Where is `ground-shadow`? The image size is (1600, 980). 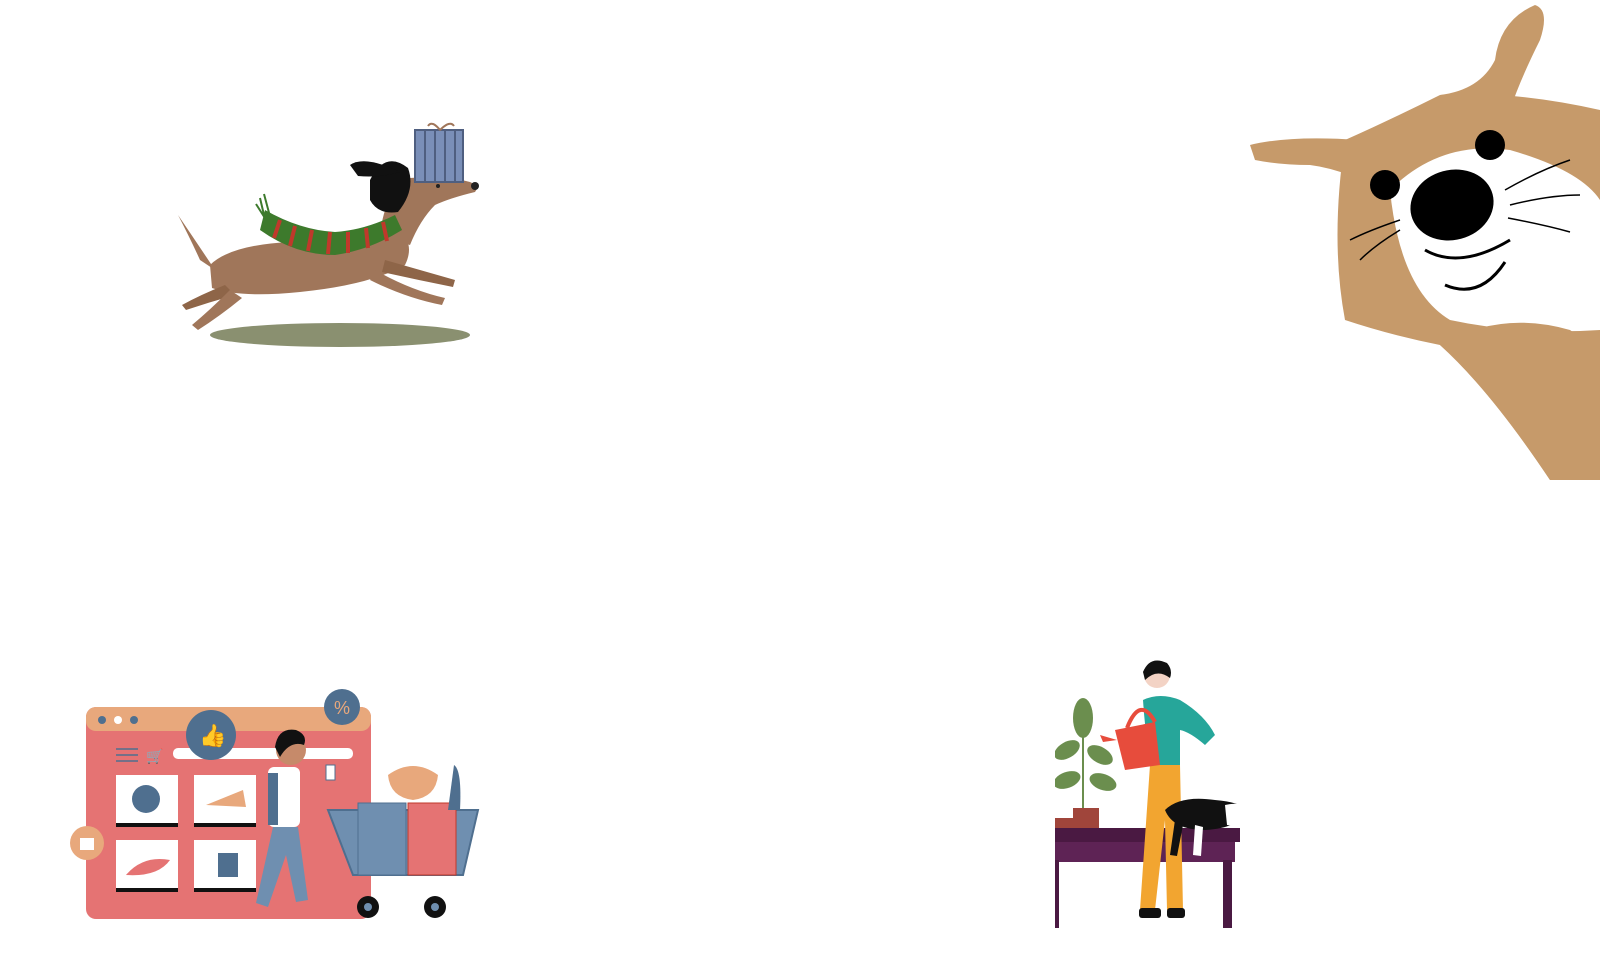
ground-shadow is located at coordinates (340, 335).